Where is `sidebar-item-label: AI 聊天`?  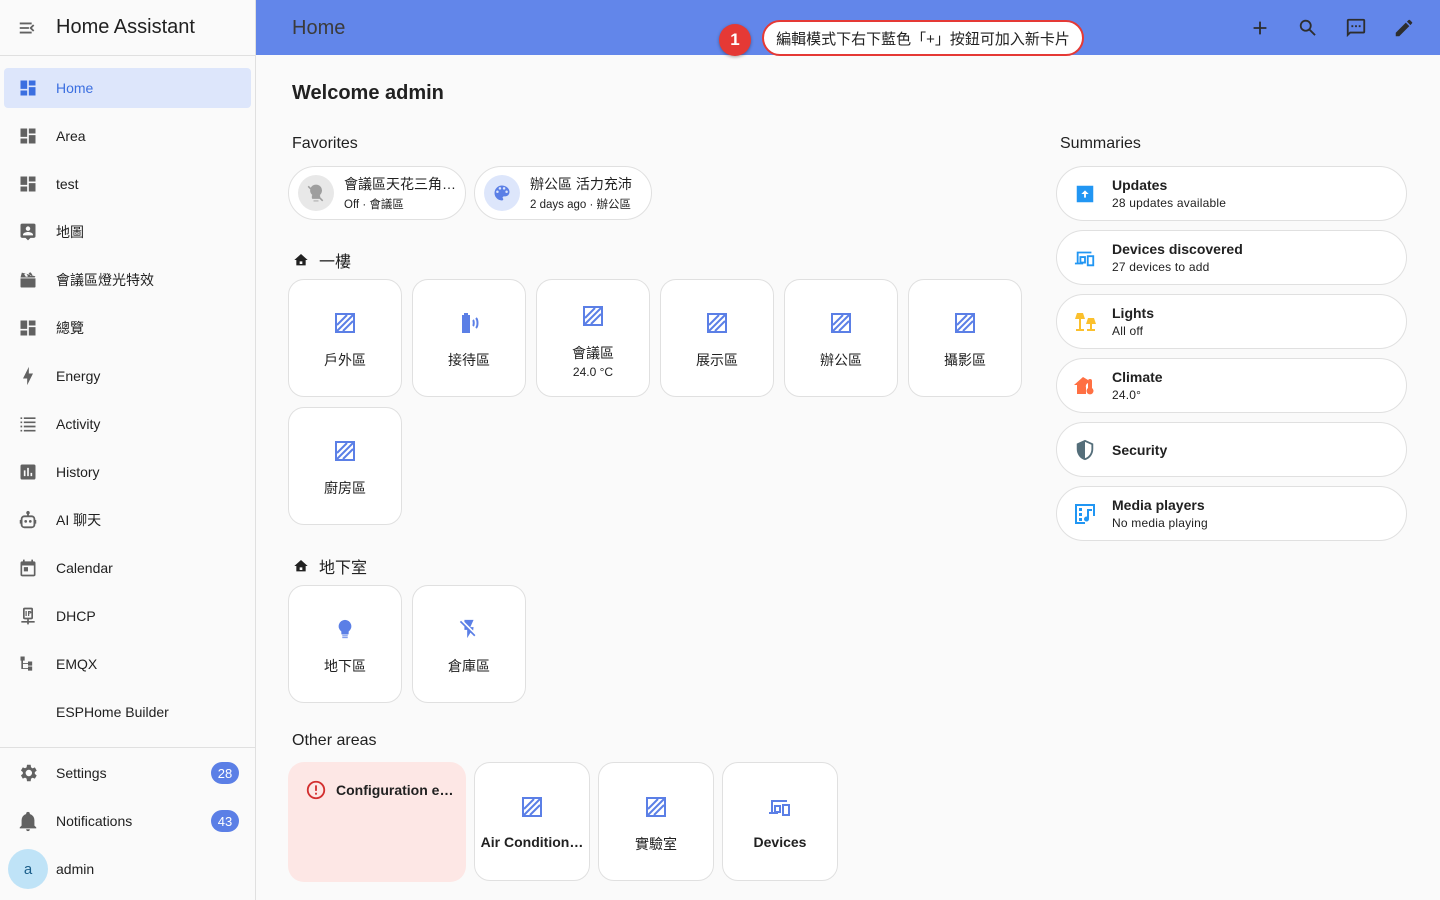
sidebar-item-label: AI 聊天 is located at coordinates (79, 520).